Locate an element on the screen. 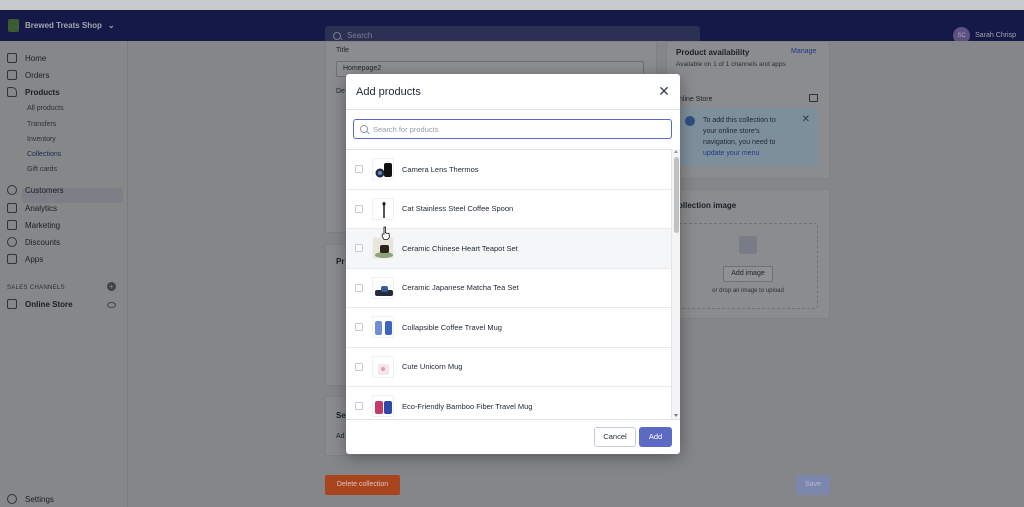 This screenshot has width=1024, height=507. product-name: Camera Lens Thermos is located at coordinates (440, 169).